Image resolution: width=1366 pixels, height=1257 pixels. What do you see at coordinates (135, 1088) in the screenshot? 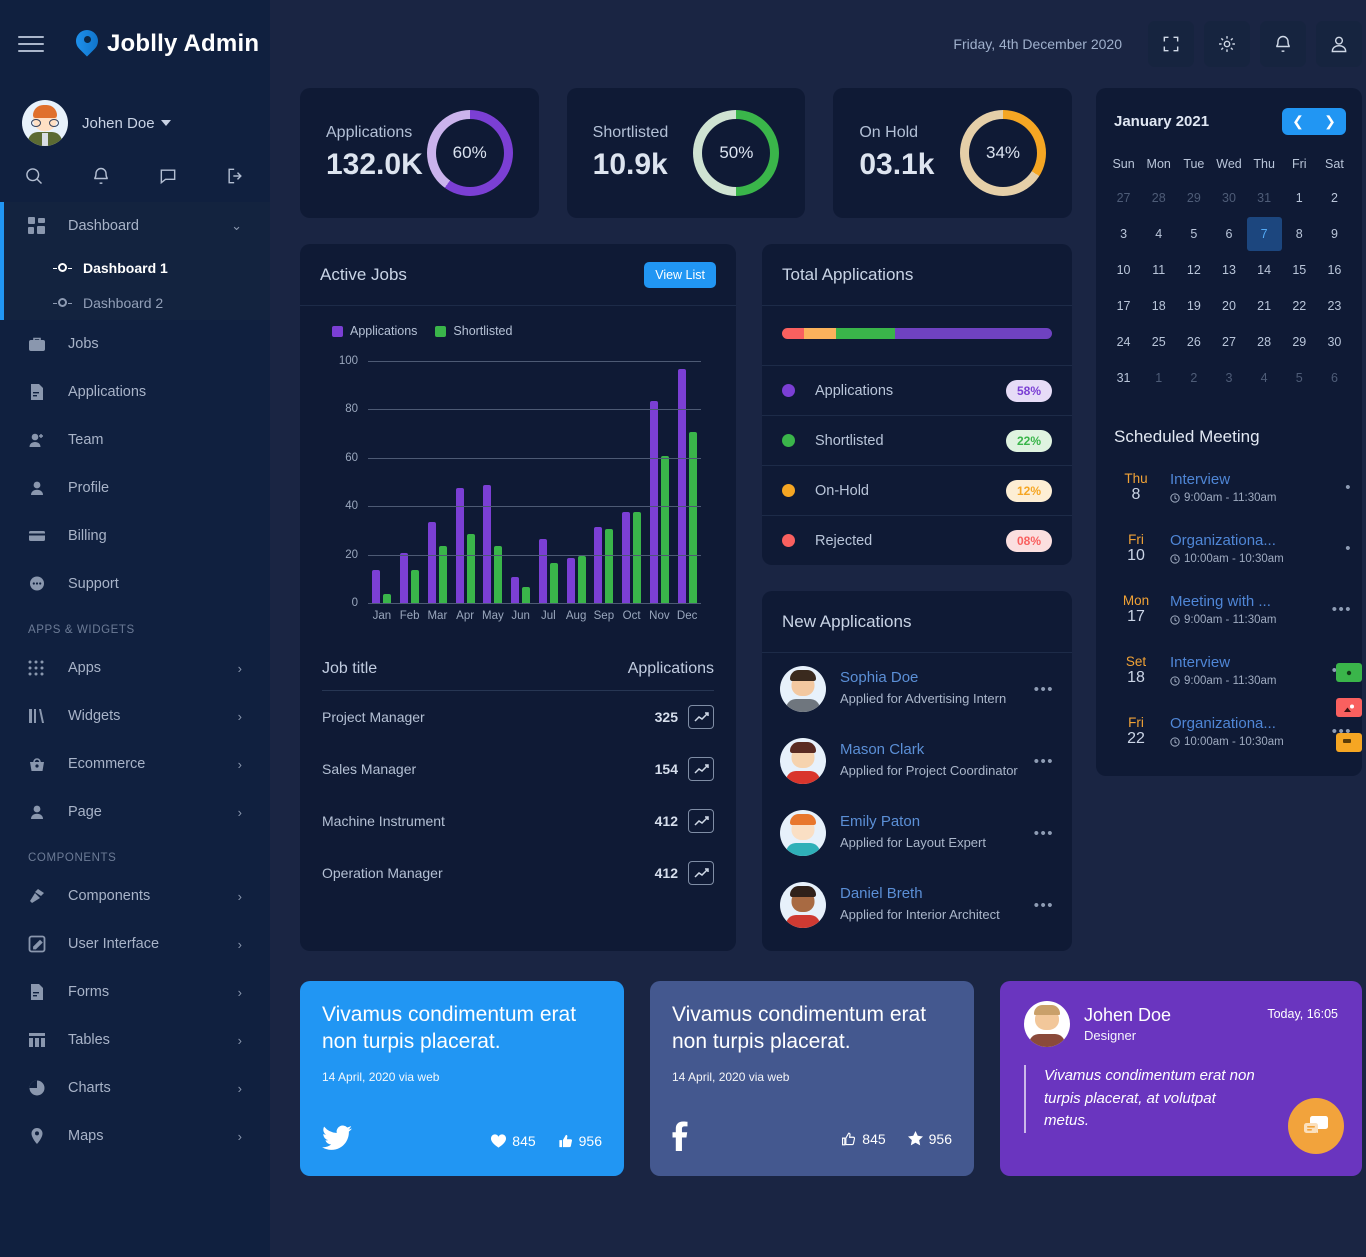
I see `sidebar-item-charts: Charts ›` at bounding box center [135, 1088].